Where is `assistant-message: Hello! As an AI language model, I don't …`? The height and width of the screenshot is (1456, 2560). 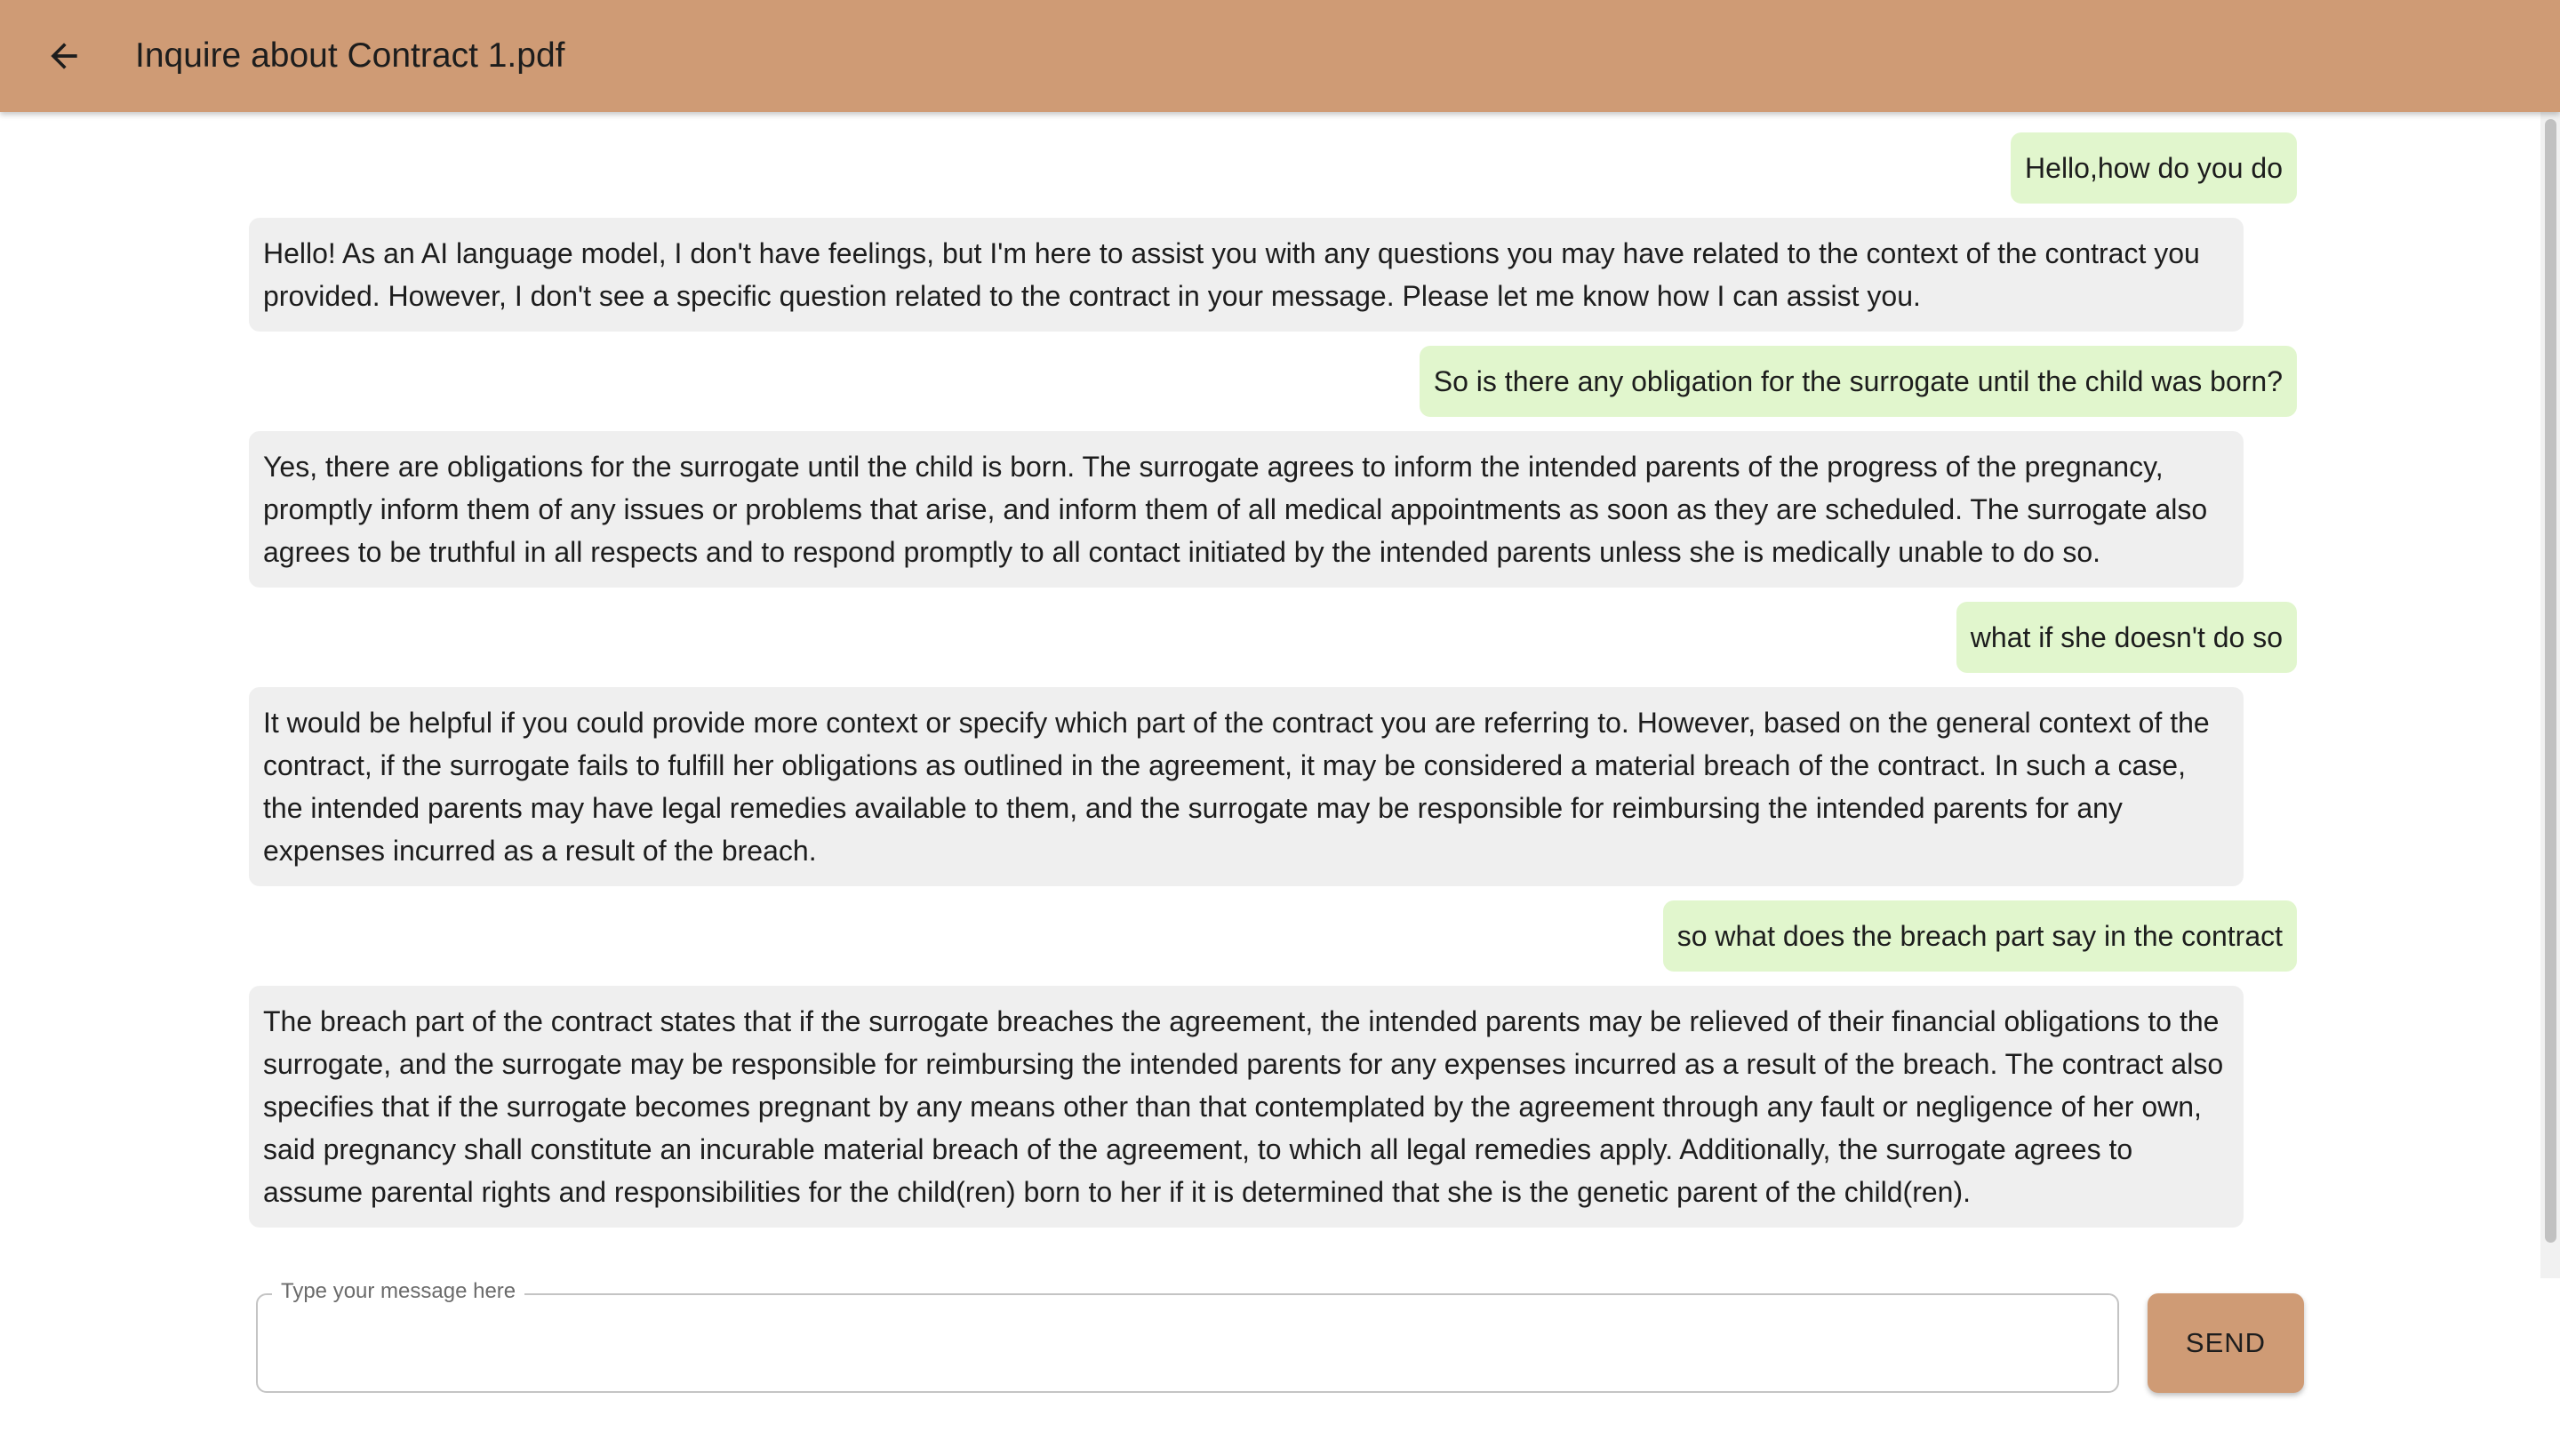
assistant-message: Hello! As an AI language model, I don't … is located at coordinates (1246, 275).